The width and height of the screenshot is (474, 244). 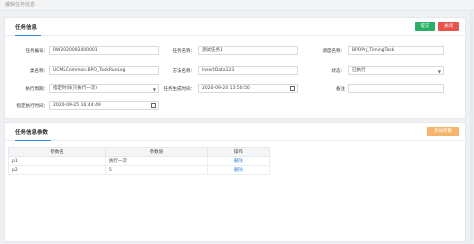 I want to click on status-value: 已执行, so click(x=359, y=70).